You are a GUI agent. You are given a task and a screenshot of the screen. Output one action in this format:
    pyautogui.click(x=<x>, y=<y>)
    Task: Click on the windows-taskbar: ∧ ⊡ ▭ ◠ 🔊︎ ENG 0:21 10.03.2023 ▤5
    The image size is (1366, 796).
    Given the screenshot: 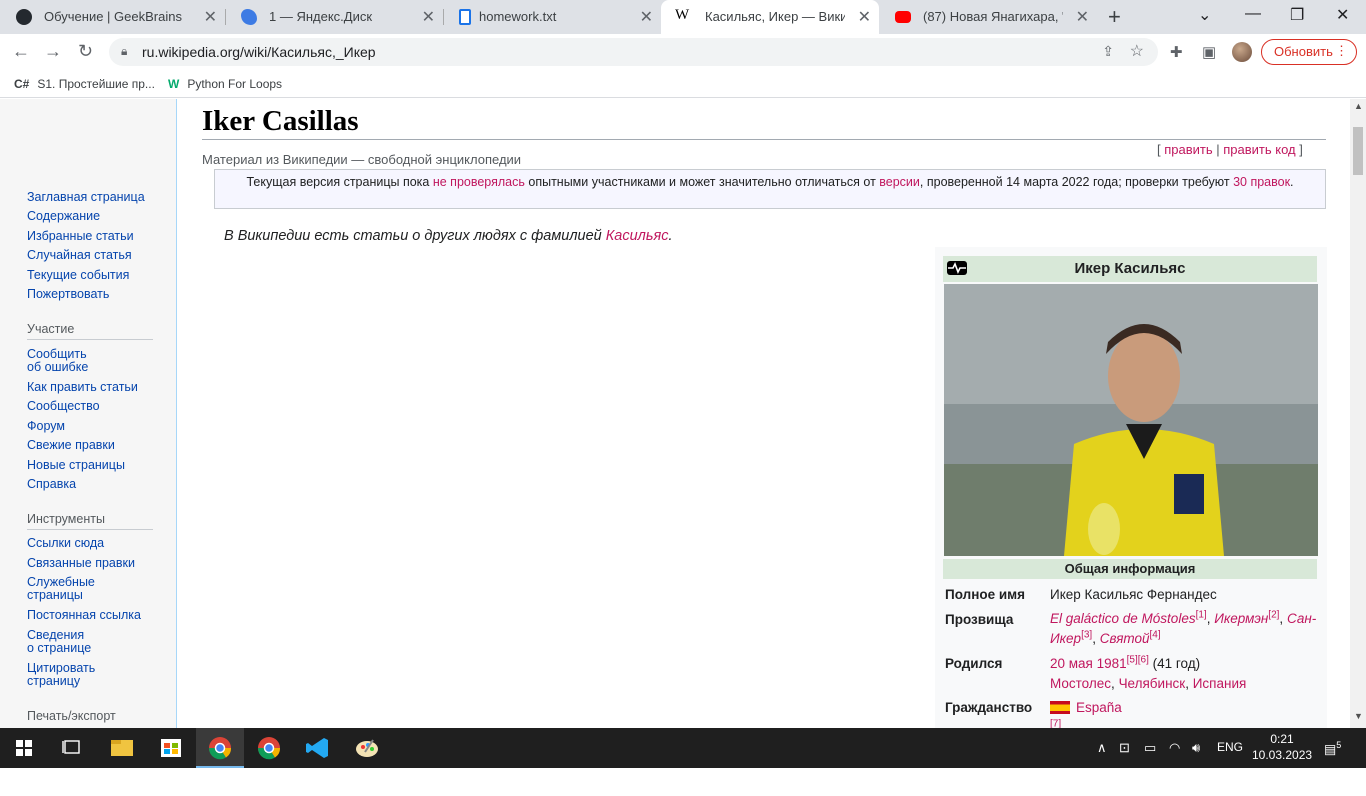 What is the action you would take?
    pyautogui.click(x=683, y=748)
    